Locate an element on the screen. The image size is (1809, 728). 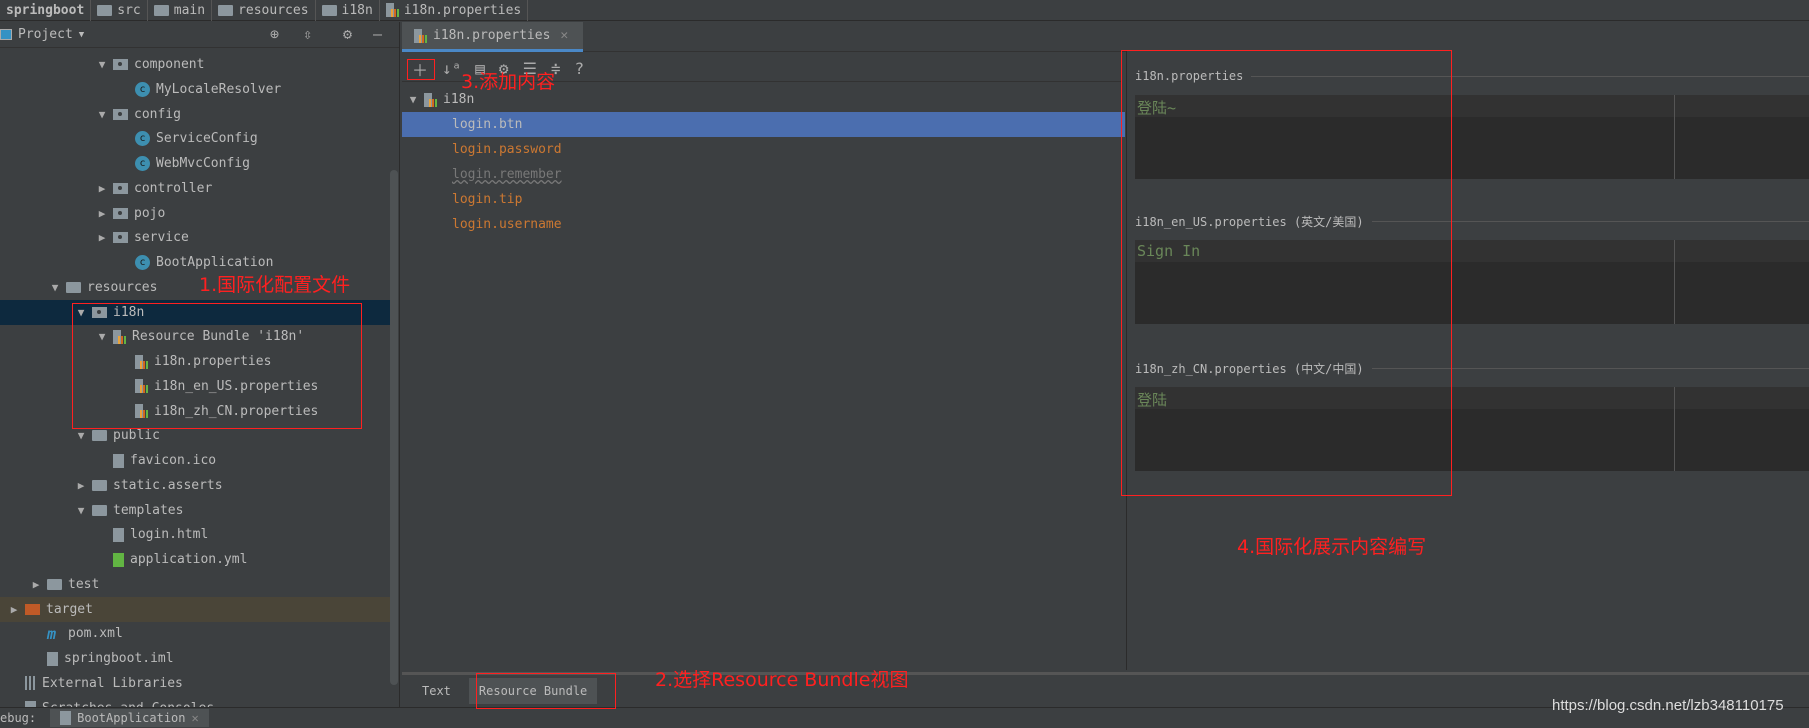
tab-label: i18n.properties is located at coordinates (492, 35).